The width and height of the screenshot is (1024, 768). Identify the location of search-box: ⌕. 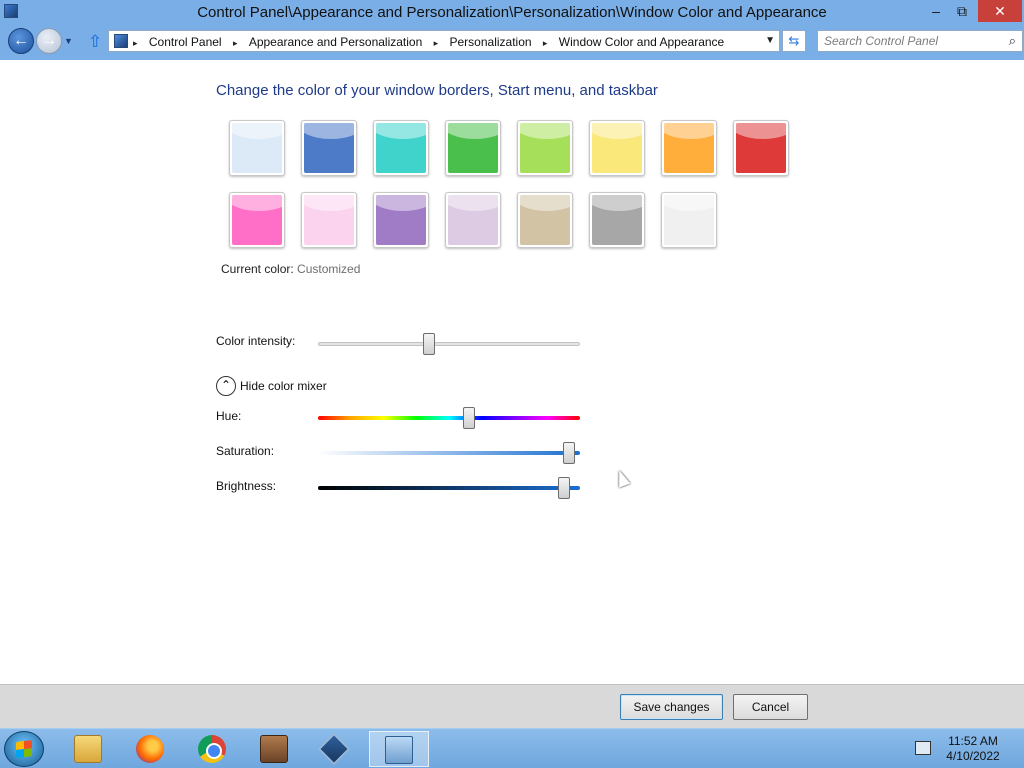
(920, 41).